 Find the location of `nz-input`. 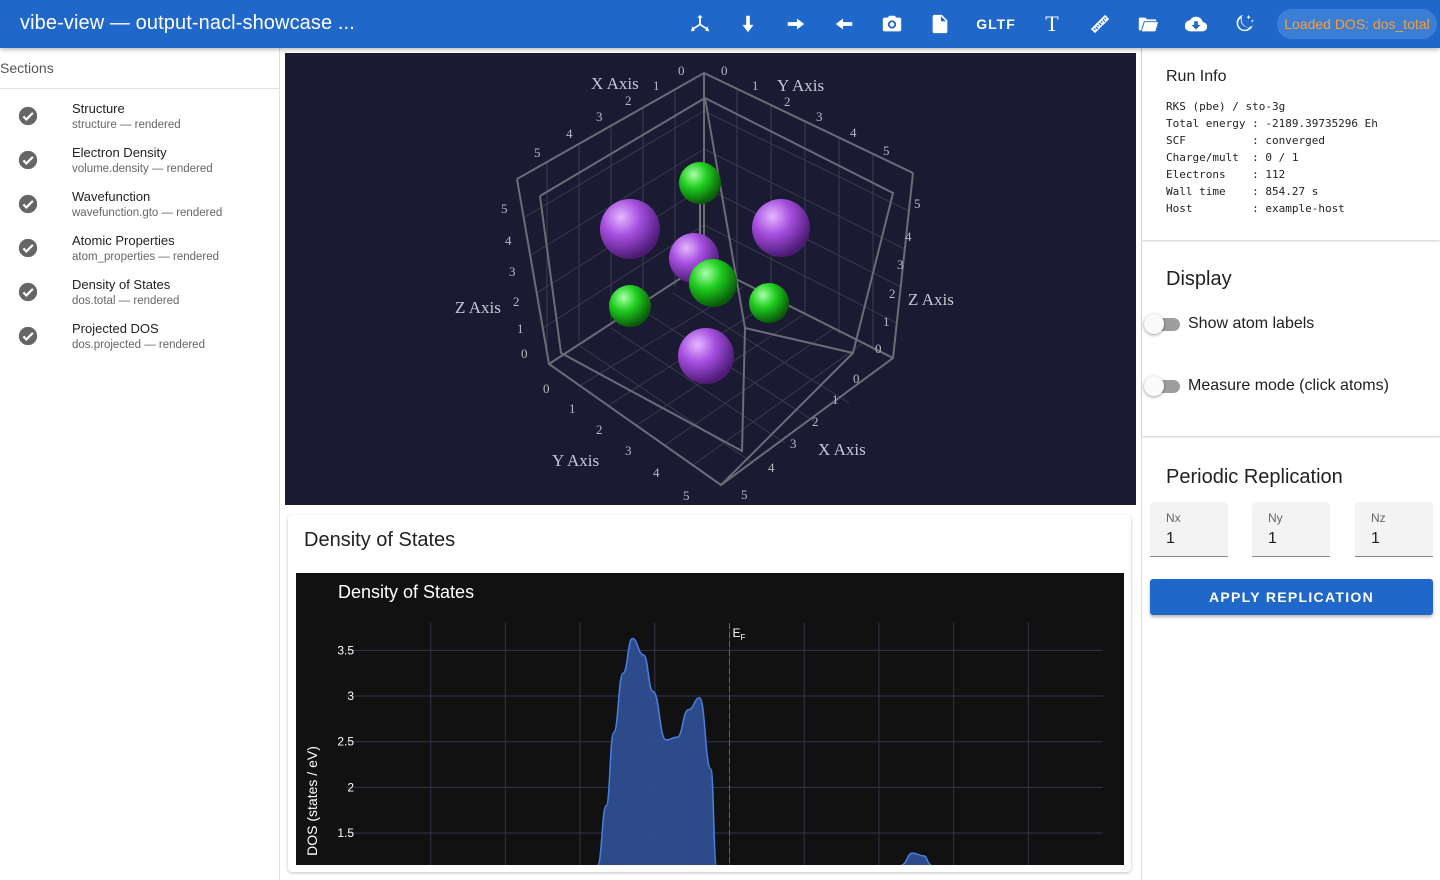

nz-input is located at coordinates (1396, 539).